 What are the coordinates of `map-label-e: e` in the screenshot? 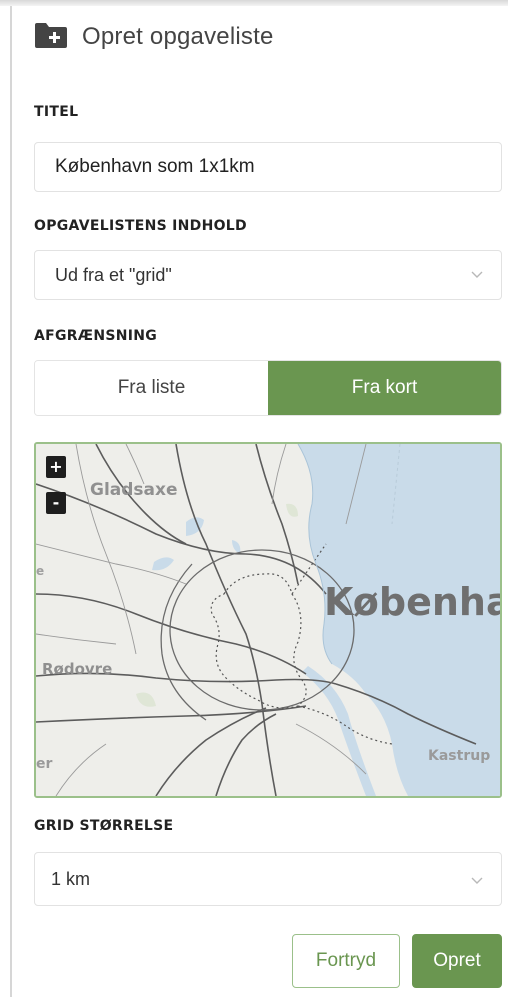 It's located at (40, 571).